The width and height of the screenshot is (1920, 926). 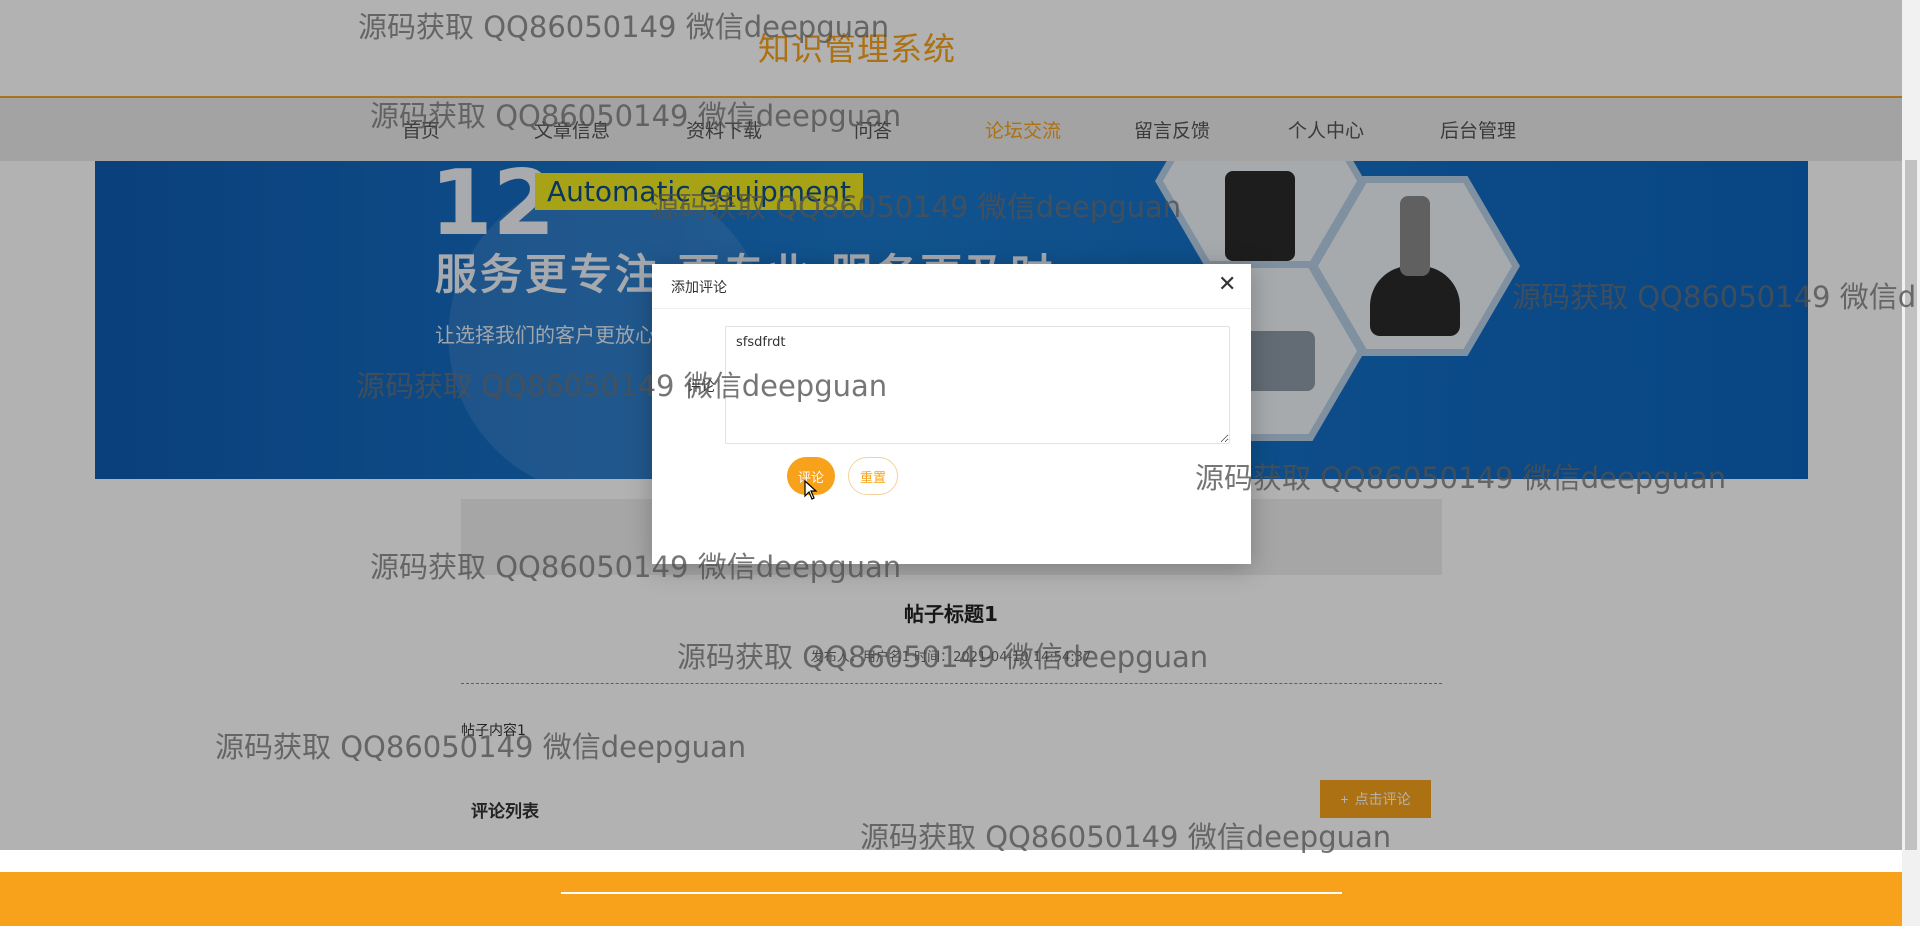 I want to click on dialog-header: 添加评论 ✕, so click(x=951, y=286).